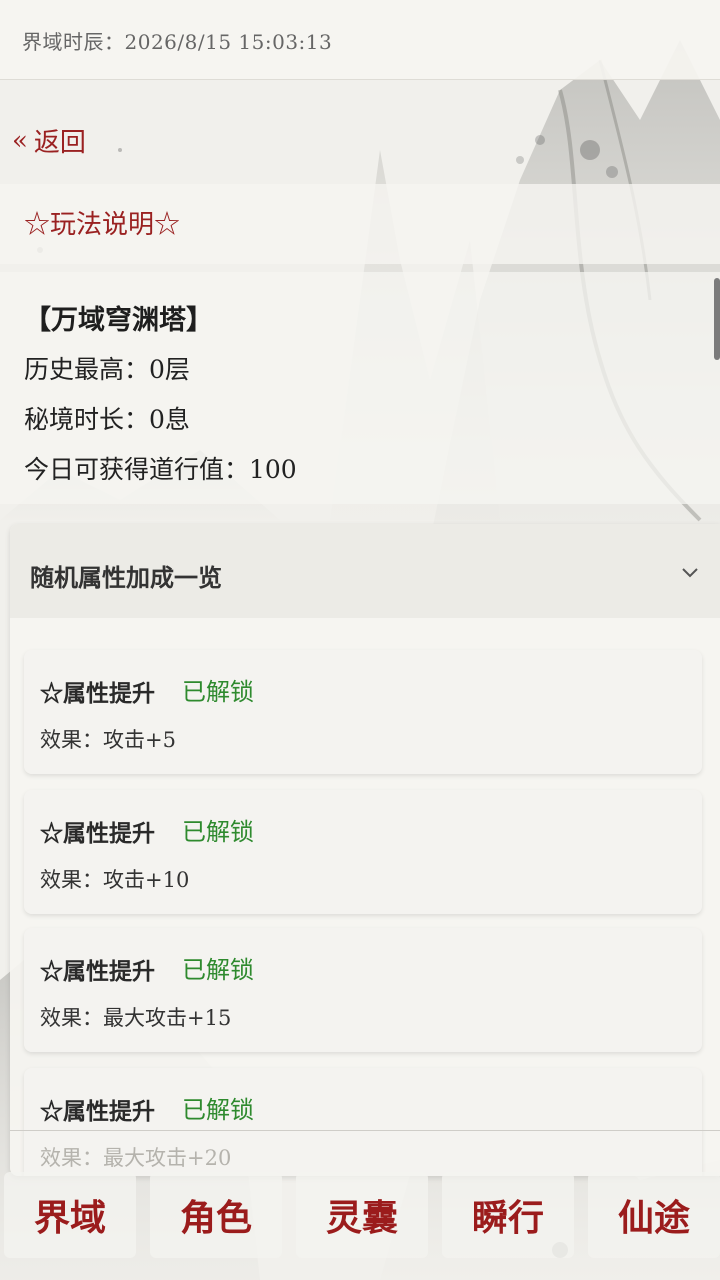 The height and width of the screenshot is (1280, 720). I want to click on chevron-down-icon, so click(690, 573).